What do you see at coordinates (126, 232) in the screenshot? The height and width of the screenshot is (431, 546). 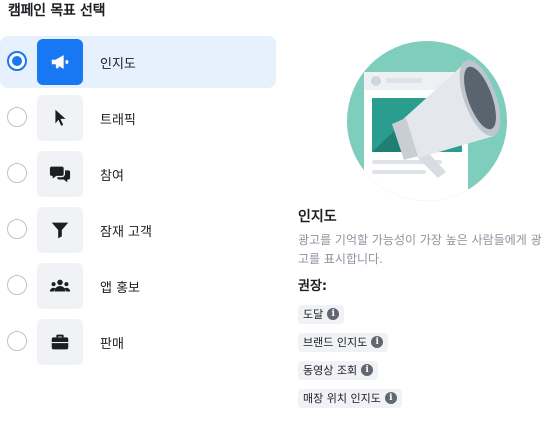 I see `objective-label: 잠재 고객` at bounding box center [126, 232].